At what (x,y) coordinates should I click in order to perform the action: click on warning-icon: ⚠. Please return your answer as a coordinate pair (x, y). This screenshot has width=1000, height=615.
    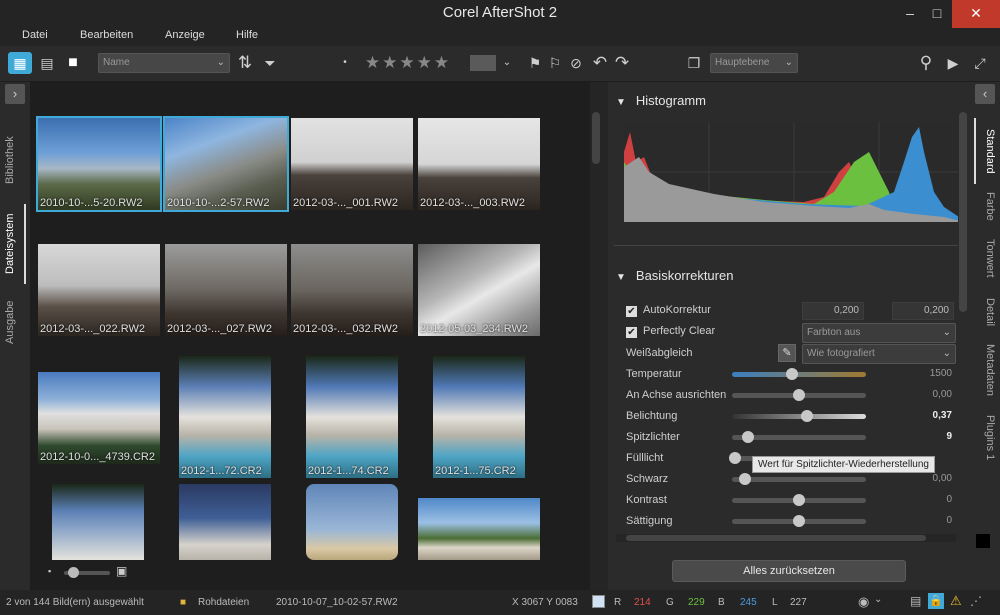
    Looking at the image, I should click on (956, 601).